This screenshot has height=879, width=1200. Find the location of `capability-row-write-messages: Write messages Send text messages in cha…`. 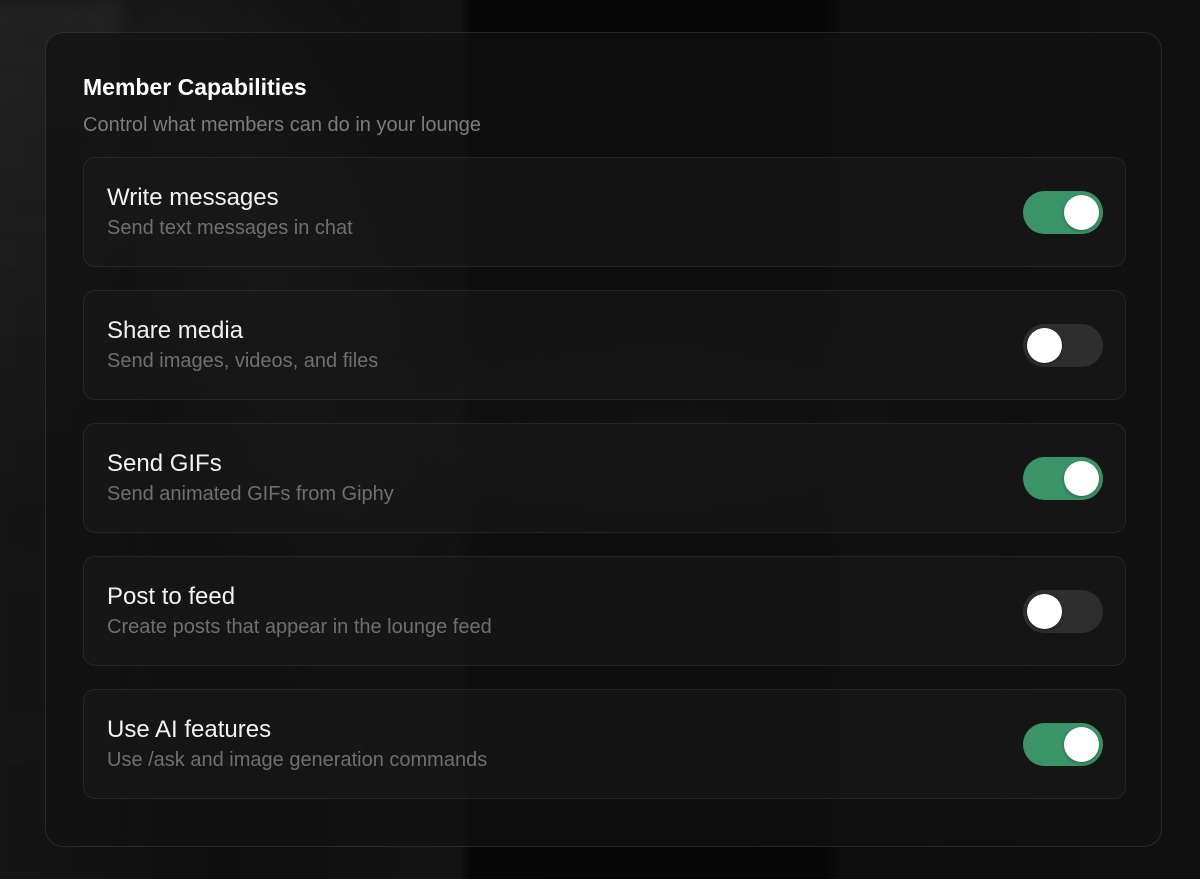

capability-row-write-messages: Write messages Send text messages in cha… is located at coordinates (604, 212).